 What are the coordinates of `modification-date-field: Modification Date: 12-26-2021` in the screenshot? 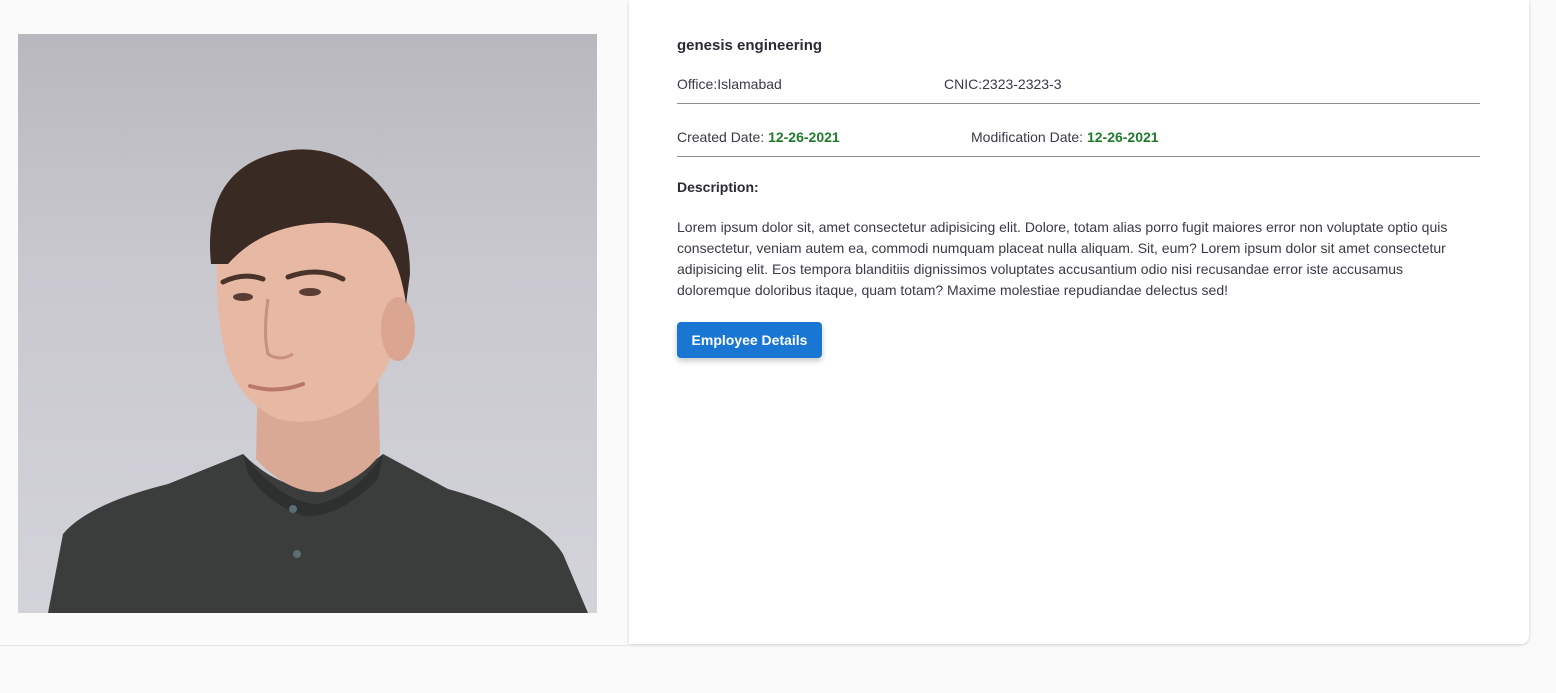 It's located at (1065, 137).